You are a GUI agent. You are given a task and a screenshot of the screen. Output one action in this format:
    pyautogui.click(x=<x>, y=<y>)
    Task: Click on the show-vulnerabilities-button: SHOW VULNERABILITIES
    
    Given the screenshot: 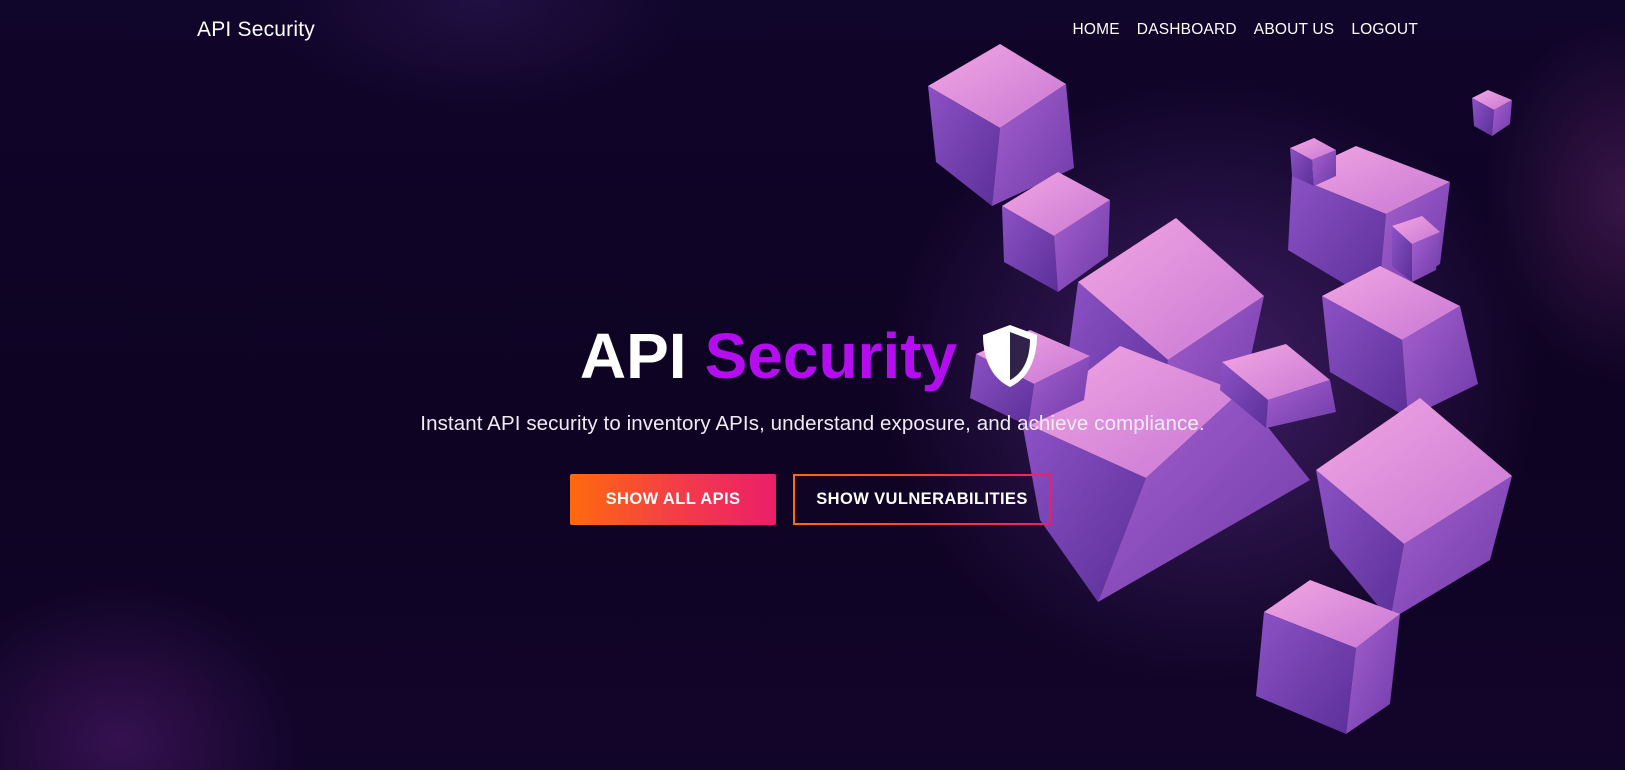 What is the action you would take?
    pyautogui.click(x=922, y=499)
    